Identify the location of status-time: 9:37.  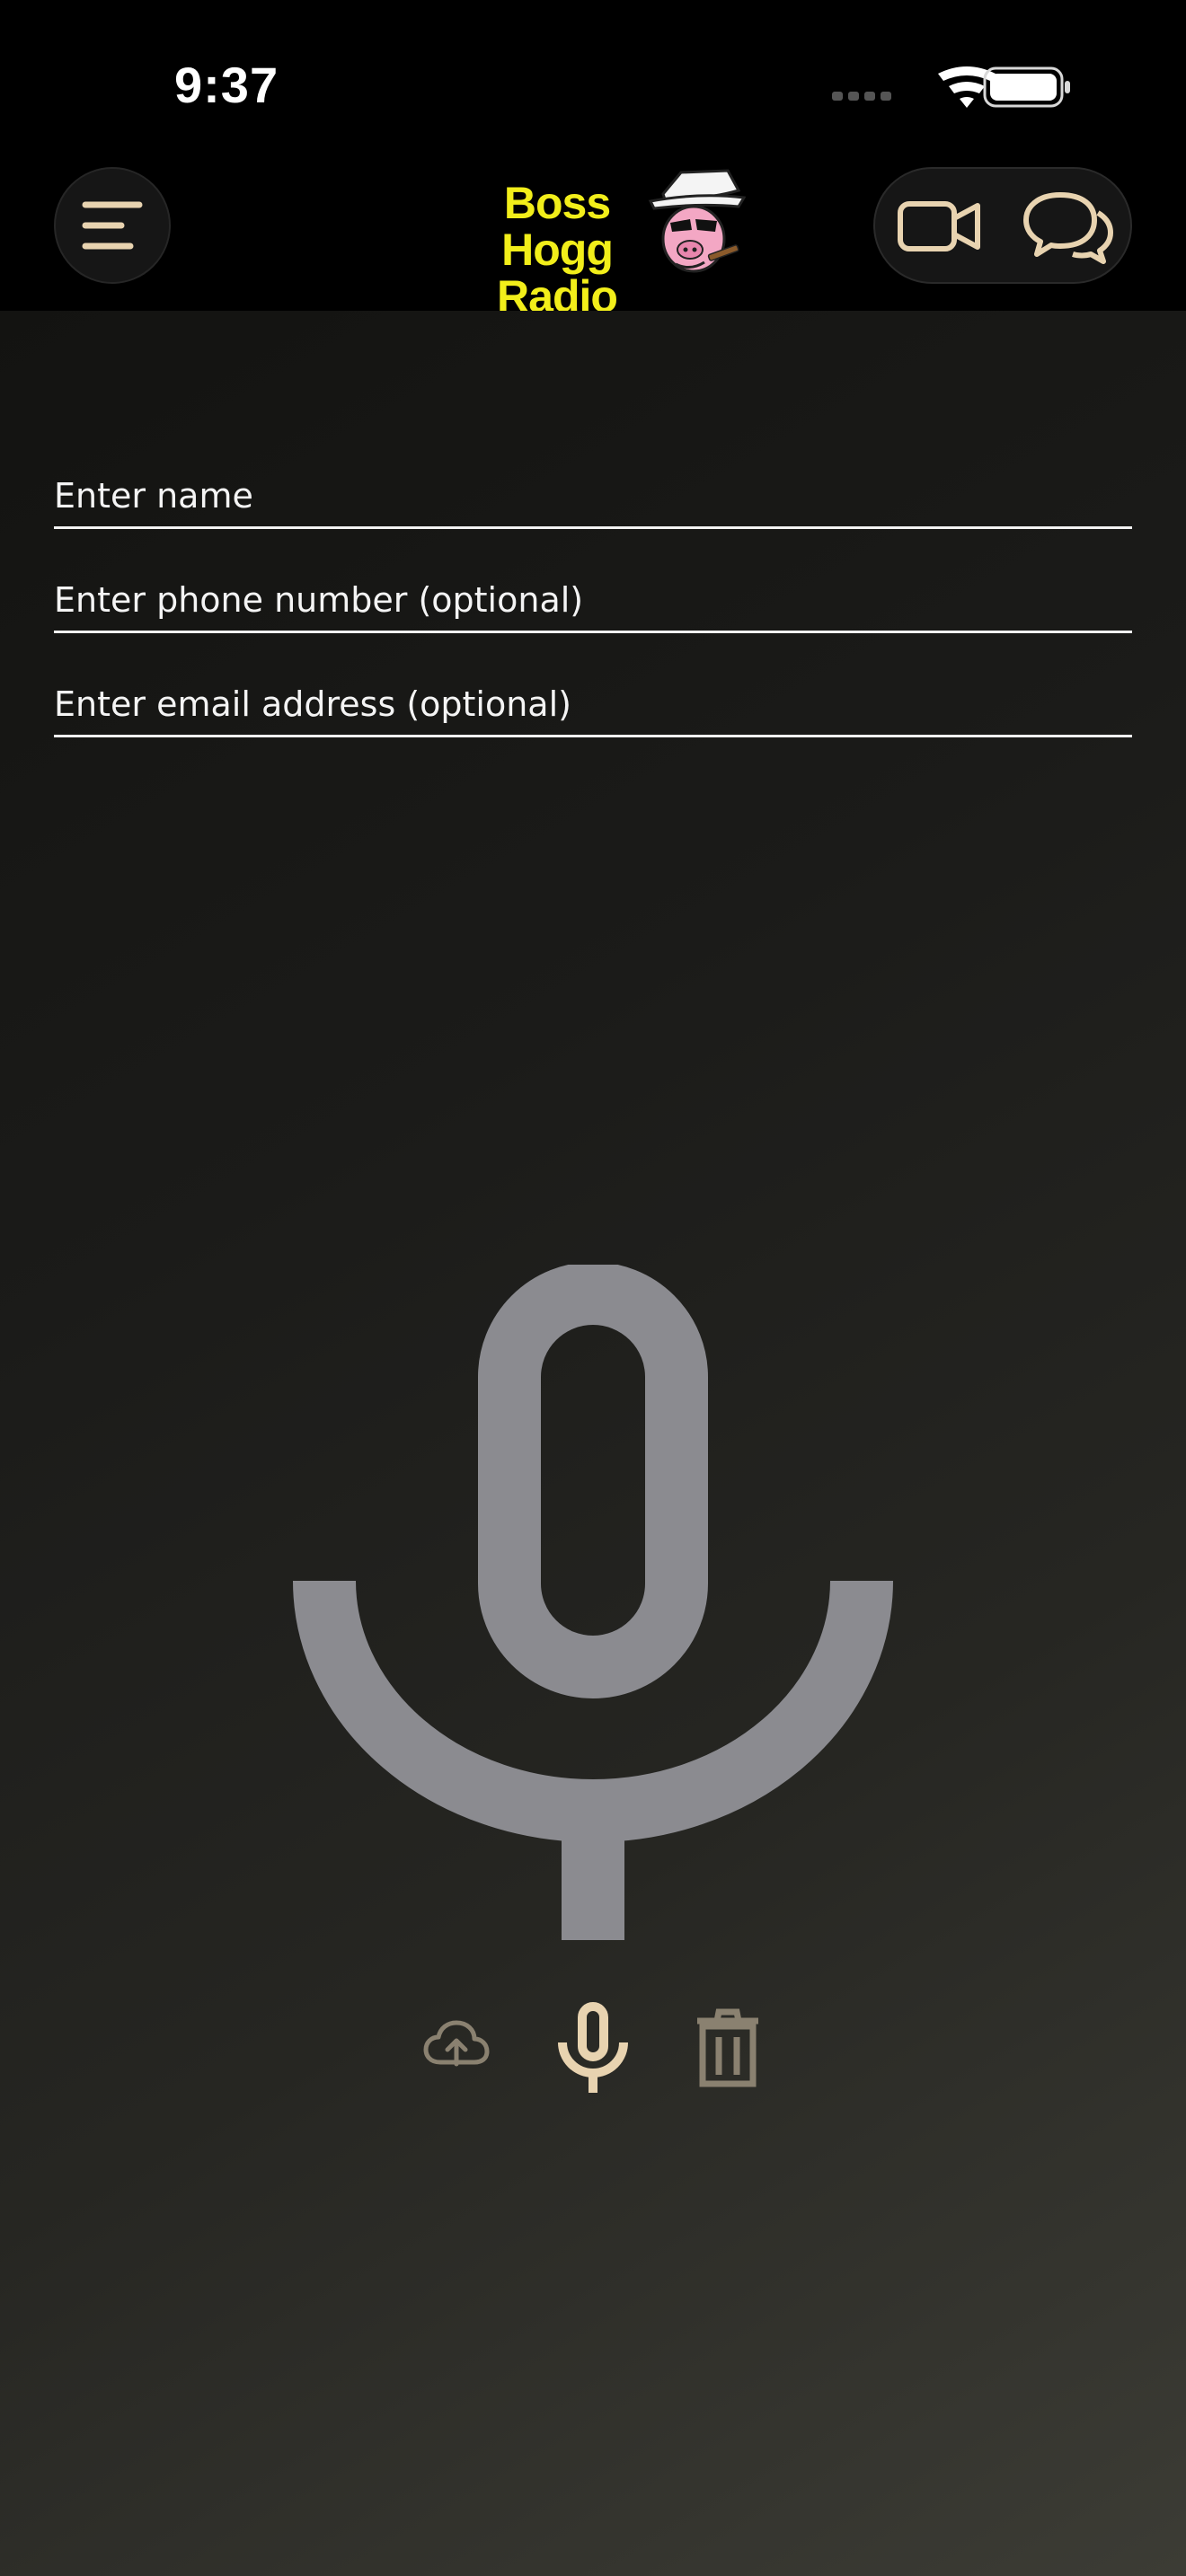
(226, 85).